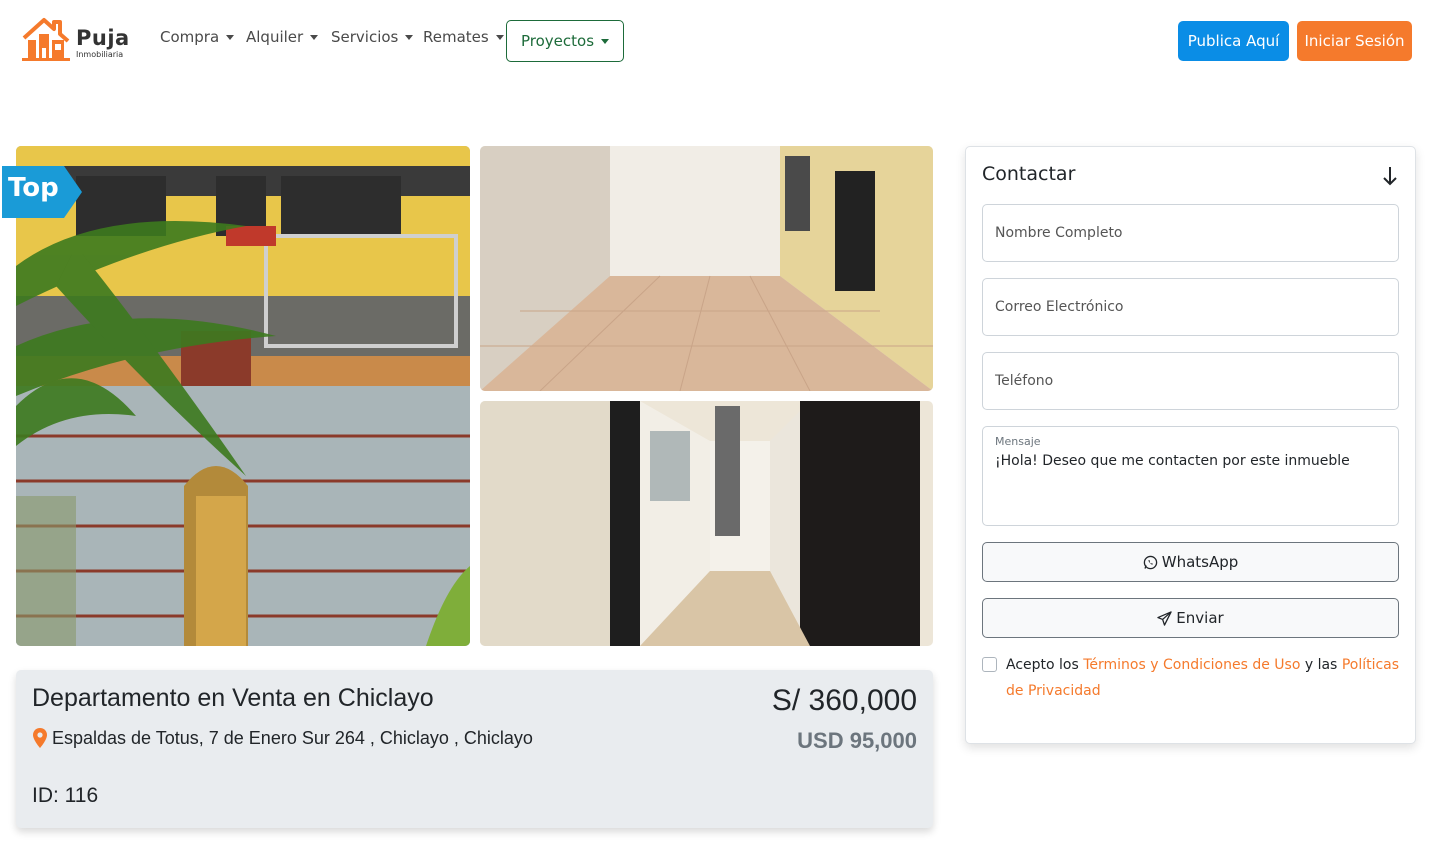  What do you see at coordinates (46, 39) in the screenshot?
I see `house-logo-icon` at bounding box center [46, 39].